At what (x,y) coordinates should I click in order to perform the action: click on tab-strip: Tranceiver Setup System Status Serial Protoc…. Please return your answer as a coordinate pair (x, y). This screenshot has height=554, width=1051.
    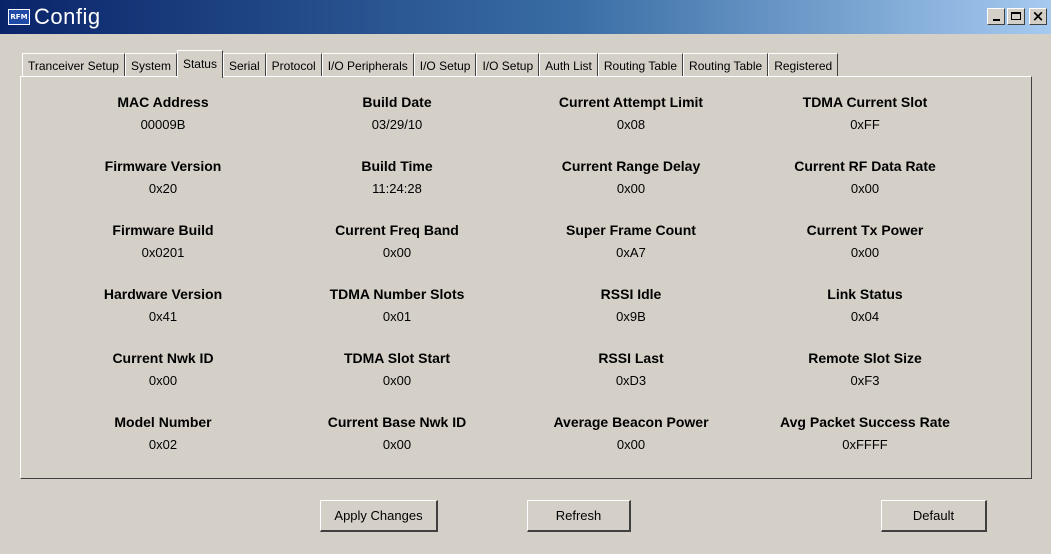
    Looking at the image, I should click on (430, 64).